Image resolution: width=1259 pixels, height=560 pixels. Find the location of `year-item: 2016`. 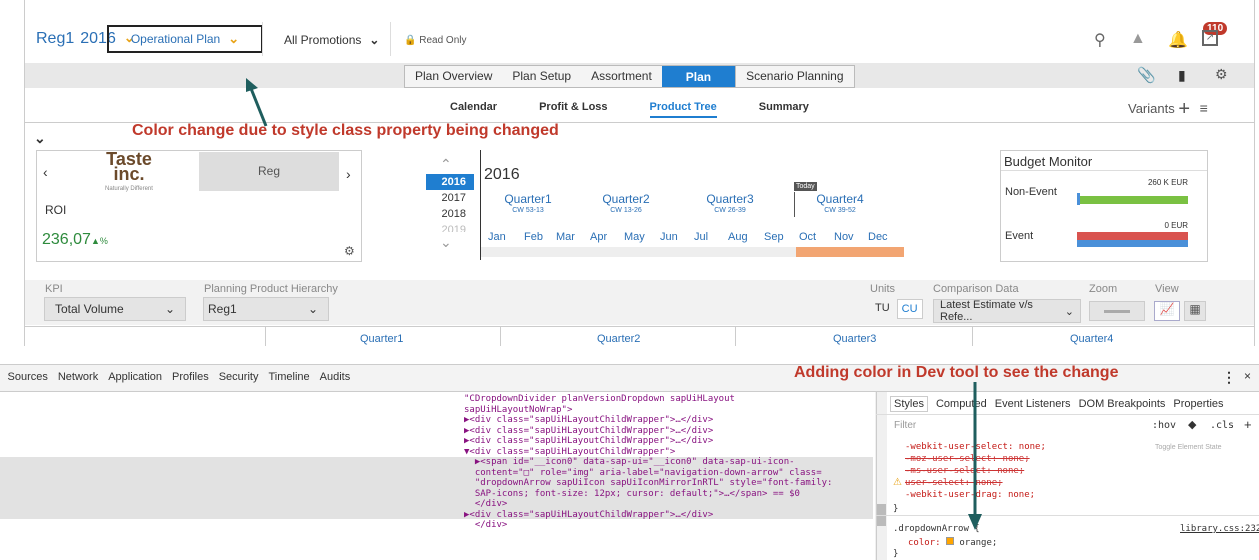

year-item: 2016 is located at coordinates (450, 182).